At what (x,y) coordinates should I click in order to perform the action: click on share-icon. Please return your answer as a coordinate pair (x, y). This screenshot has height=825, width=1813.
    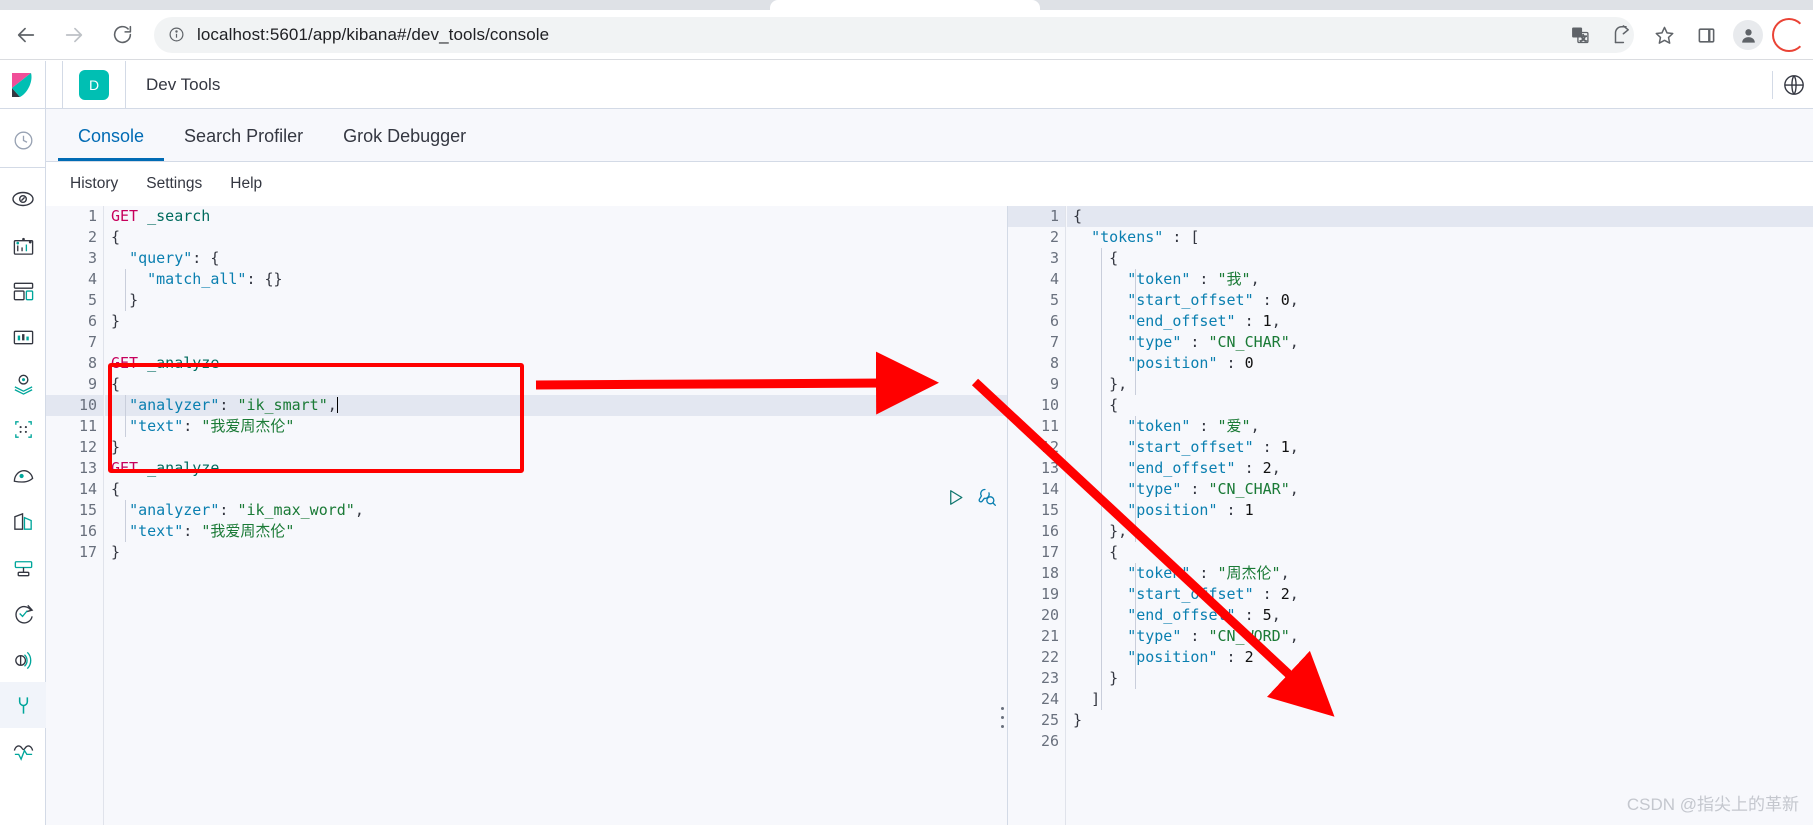
    Looking at the image, I should click on (1622, 35).